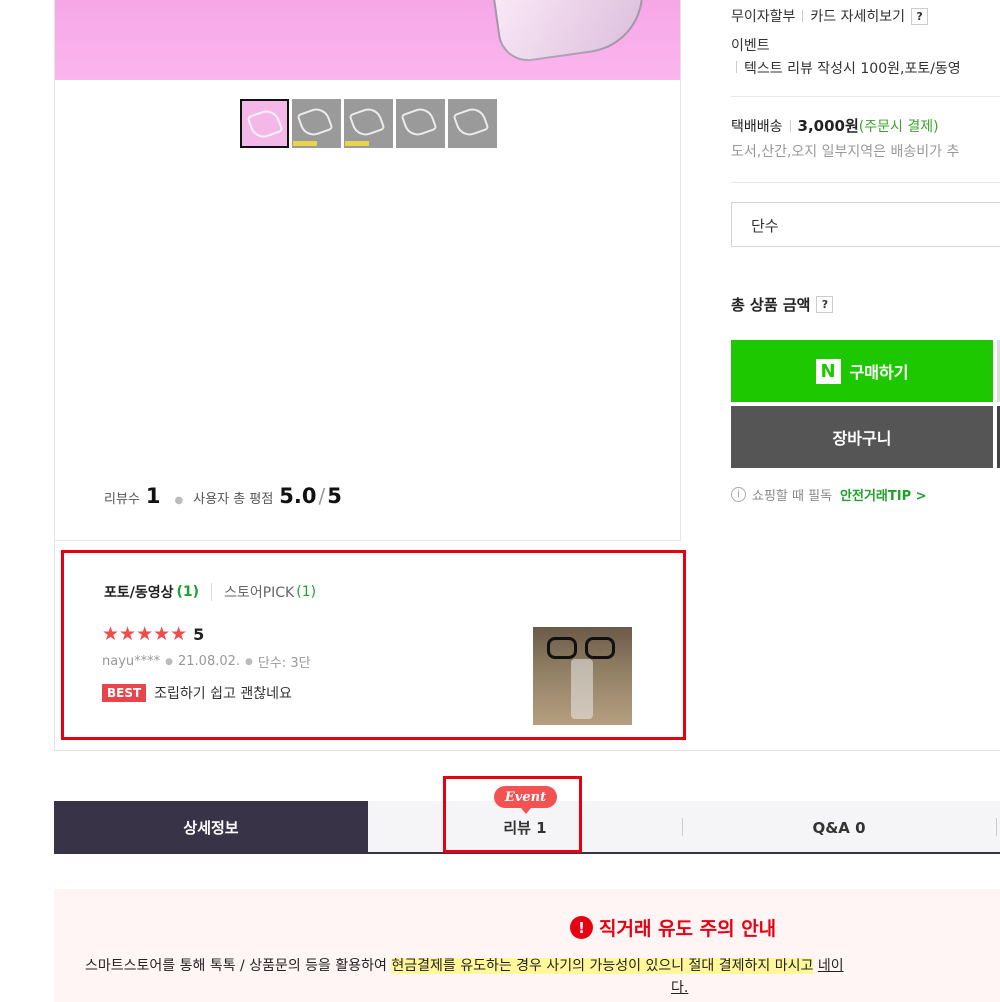 Image resolution: width=1000 pixels, height=1002 pixels. Describe the element at coordinates (771, 305) in the screenshot. I see `total-price-label: 총 상품 금액` at that location.